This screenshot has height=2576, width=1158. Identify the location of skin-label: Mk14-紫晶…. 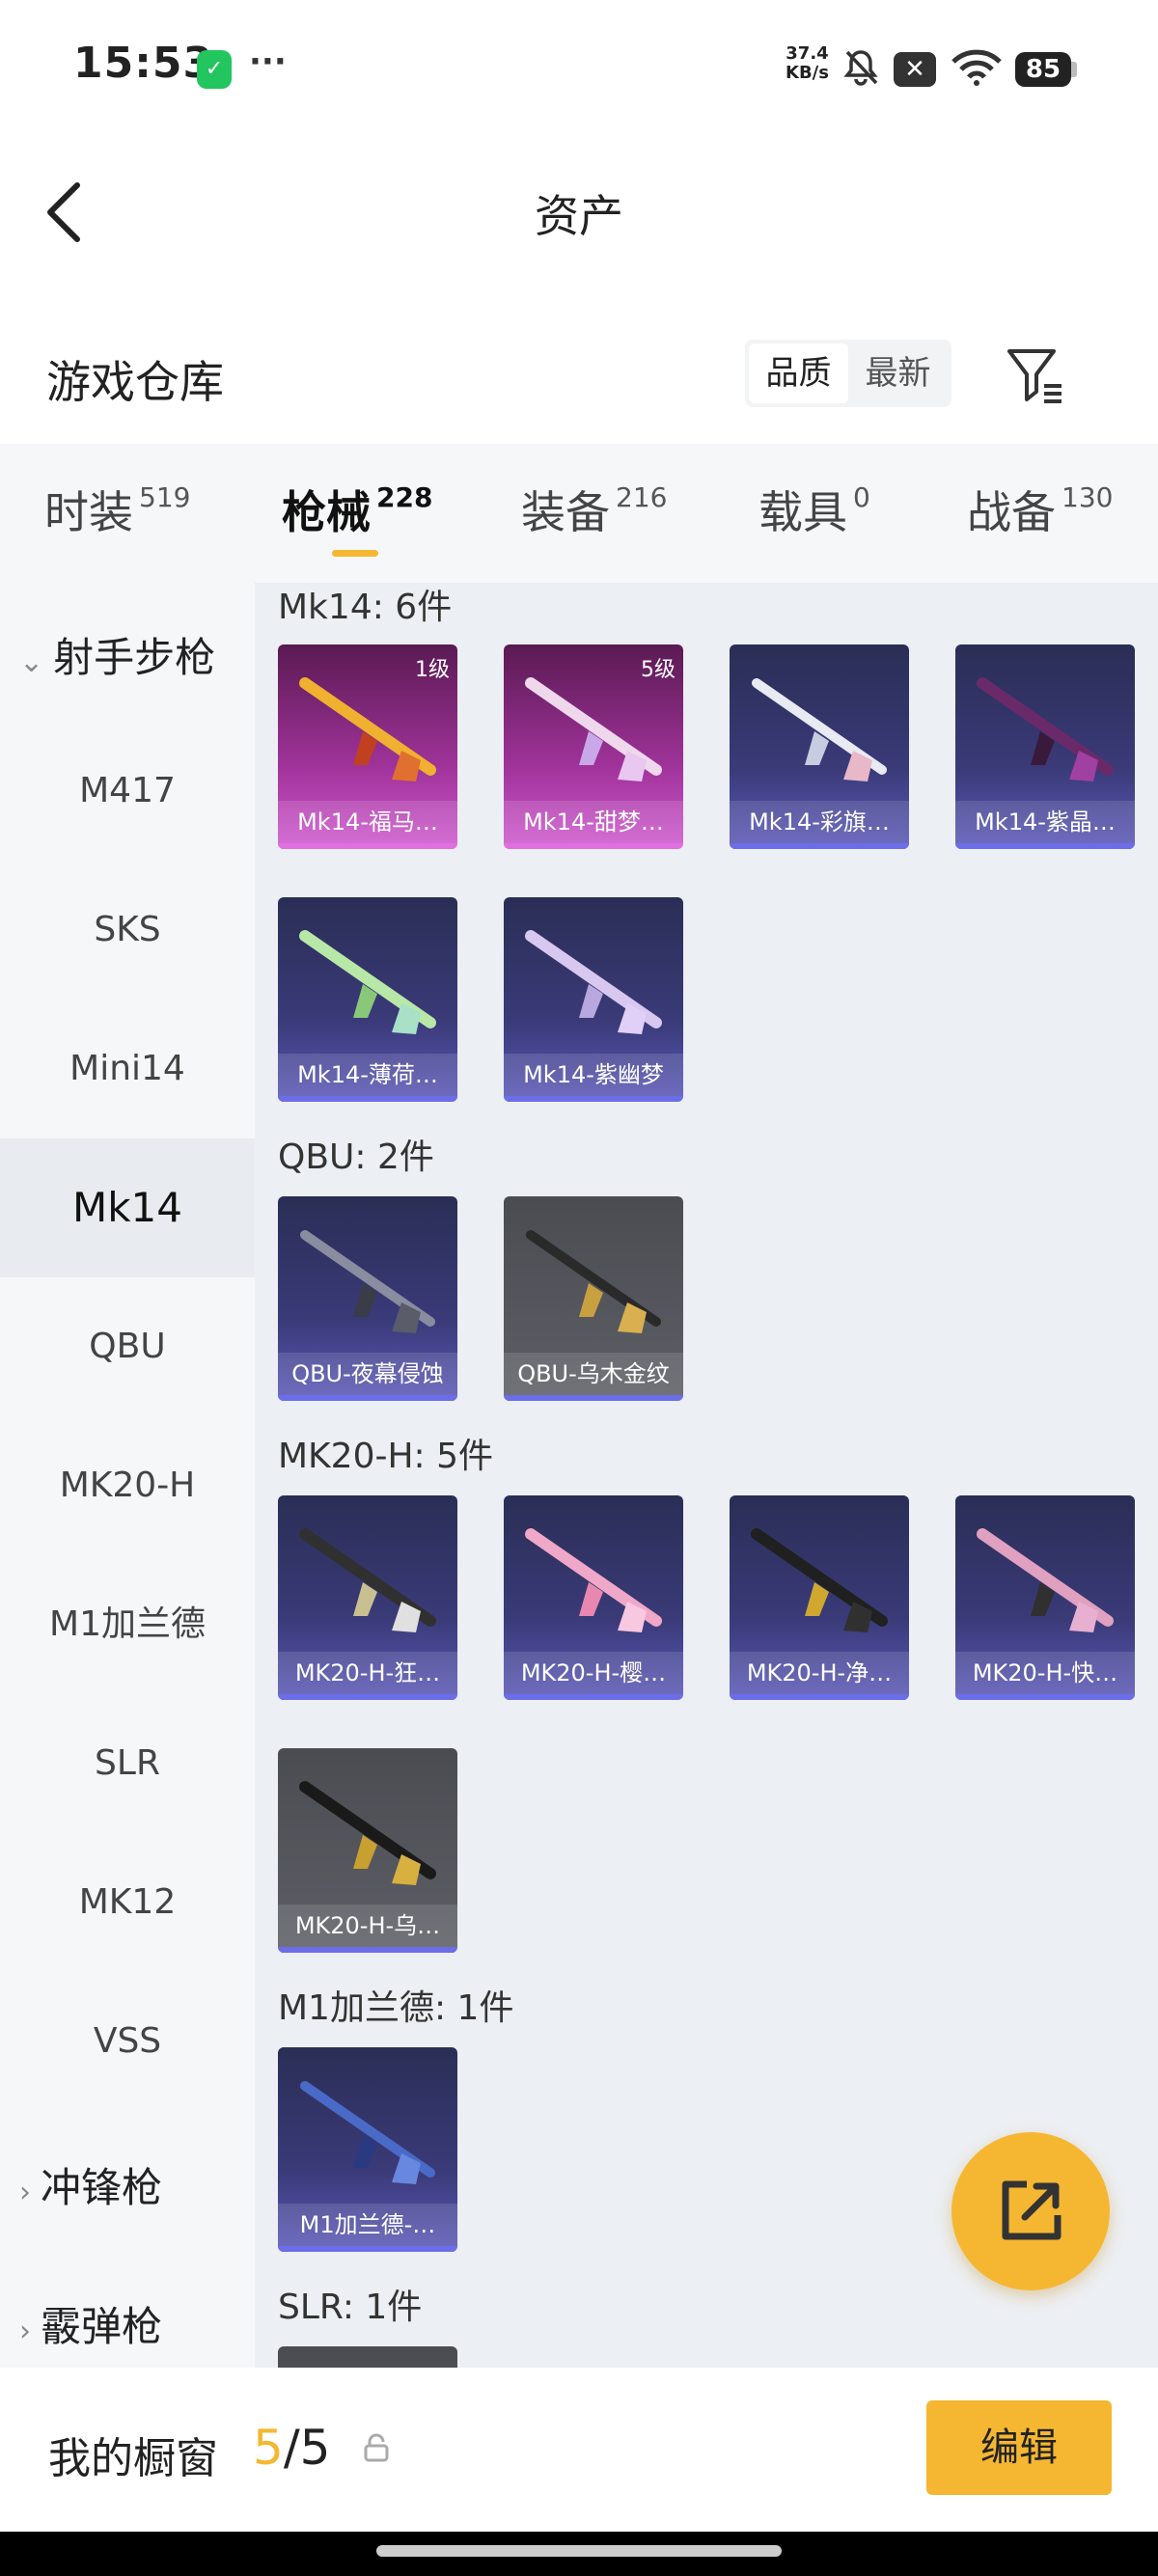
(1045, 822).